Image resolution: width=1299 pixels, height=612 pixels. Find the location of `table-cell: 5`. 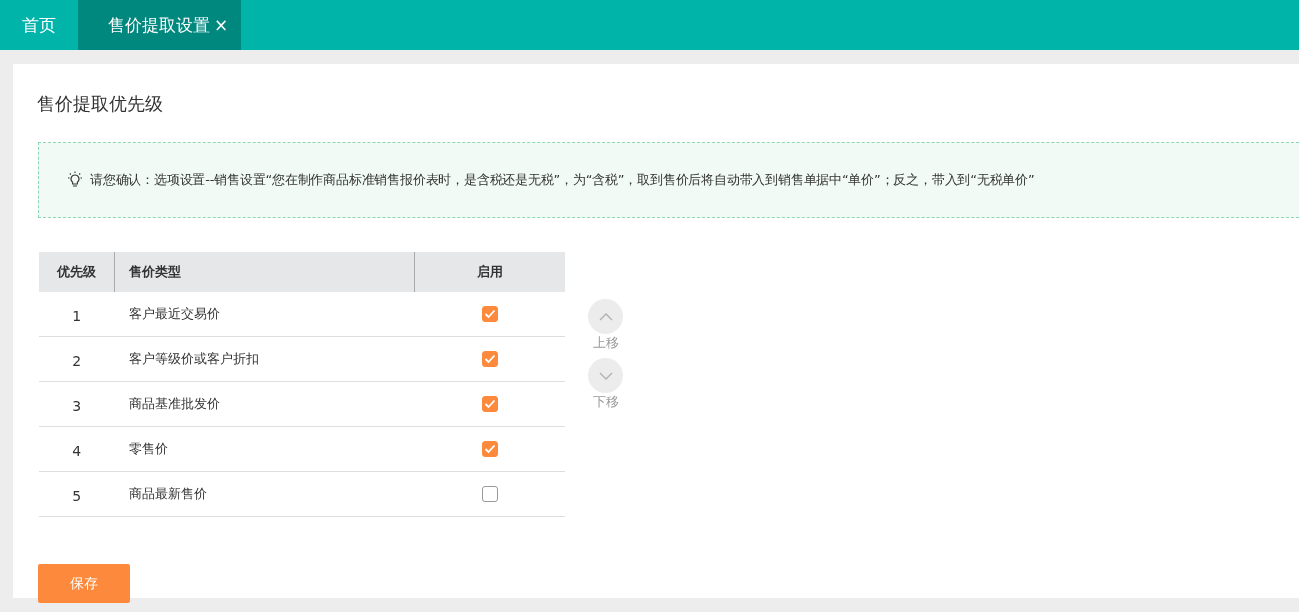

table-cell: 5 is located at coordinates (77, 494).